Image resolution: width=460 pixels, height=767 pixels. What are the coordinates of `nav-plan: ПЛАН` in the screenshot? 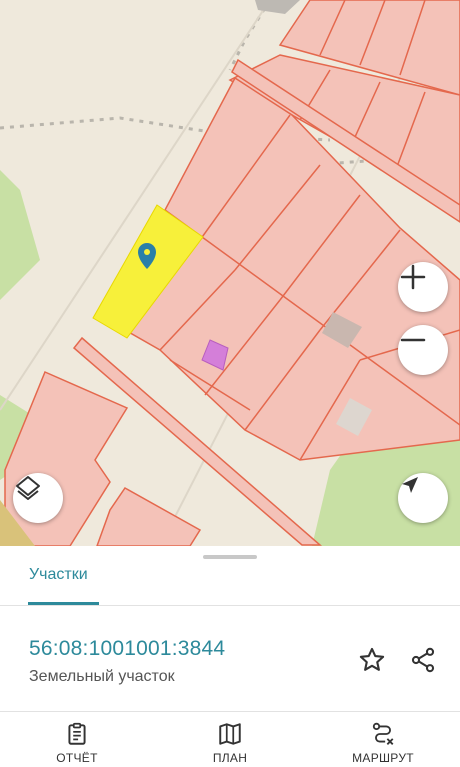 It's located at (230, 744).